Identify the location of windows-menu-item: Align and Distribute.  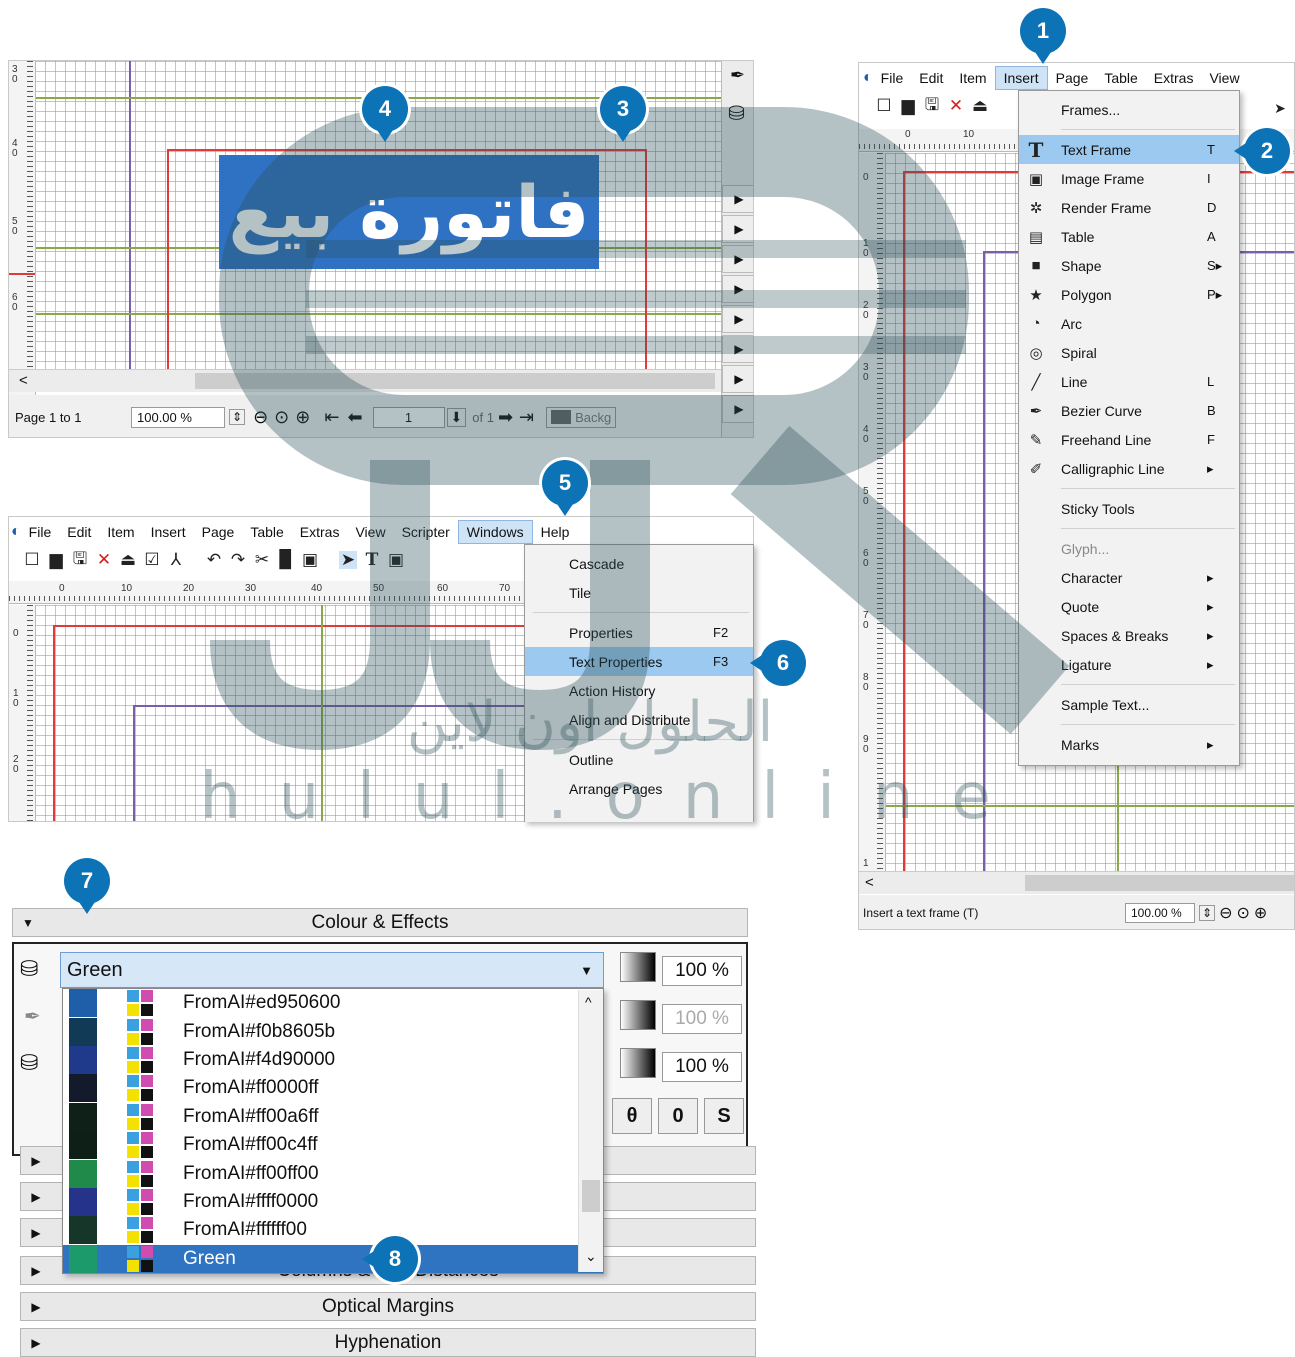
(639, 719).